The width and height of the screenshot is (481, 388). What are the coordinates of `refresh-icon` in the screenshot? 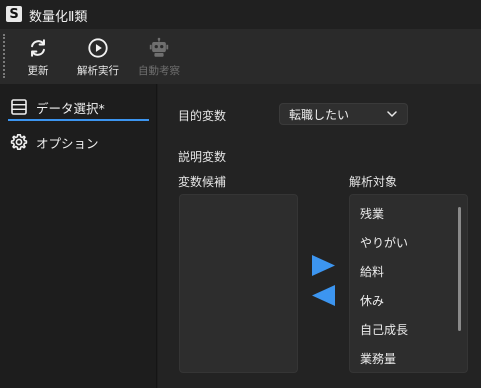 It's located at (38, 48).